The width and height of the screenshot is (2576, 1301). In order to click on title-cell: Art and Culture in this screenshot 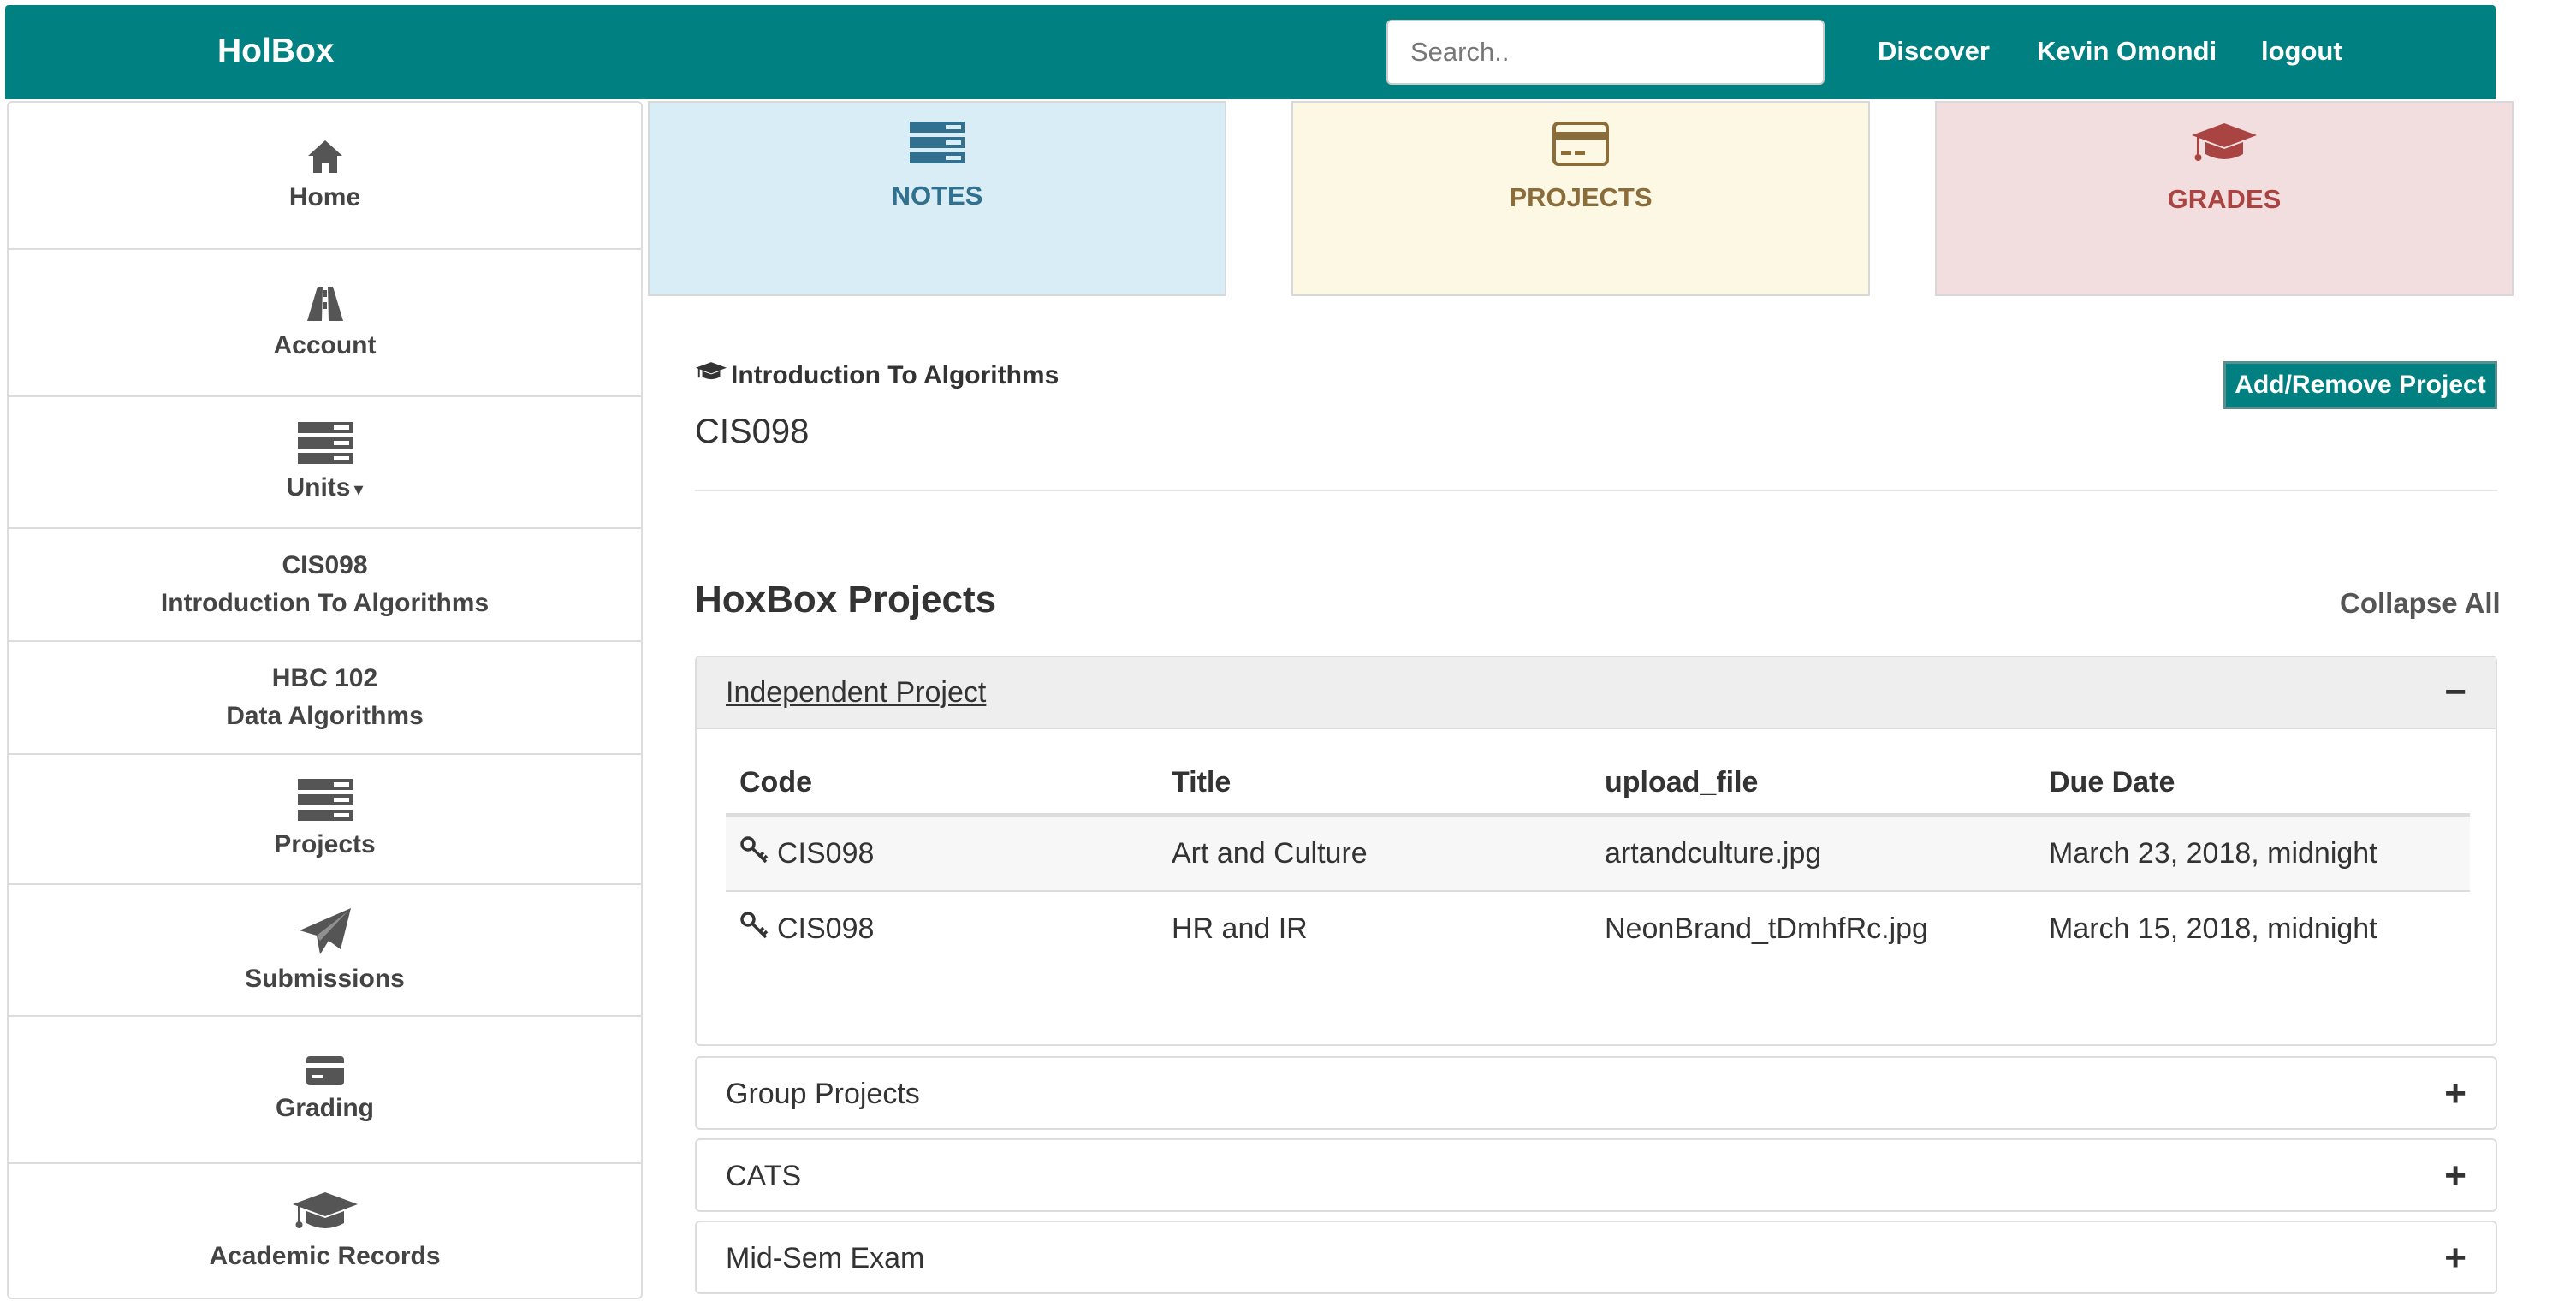, I will do `click(1374, 852)`.